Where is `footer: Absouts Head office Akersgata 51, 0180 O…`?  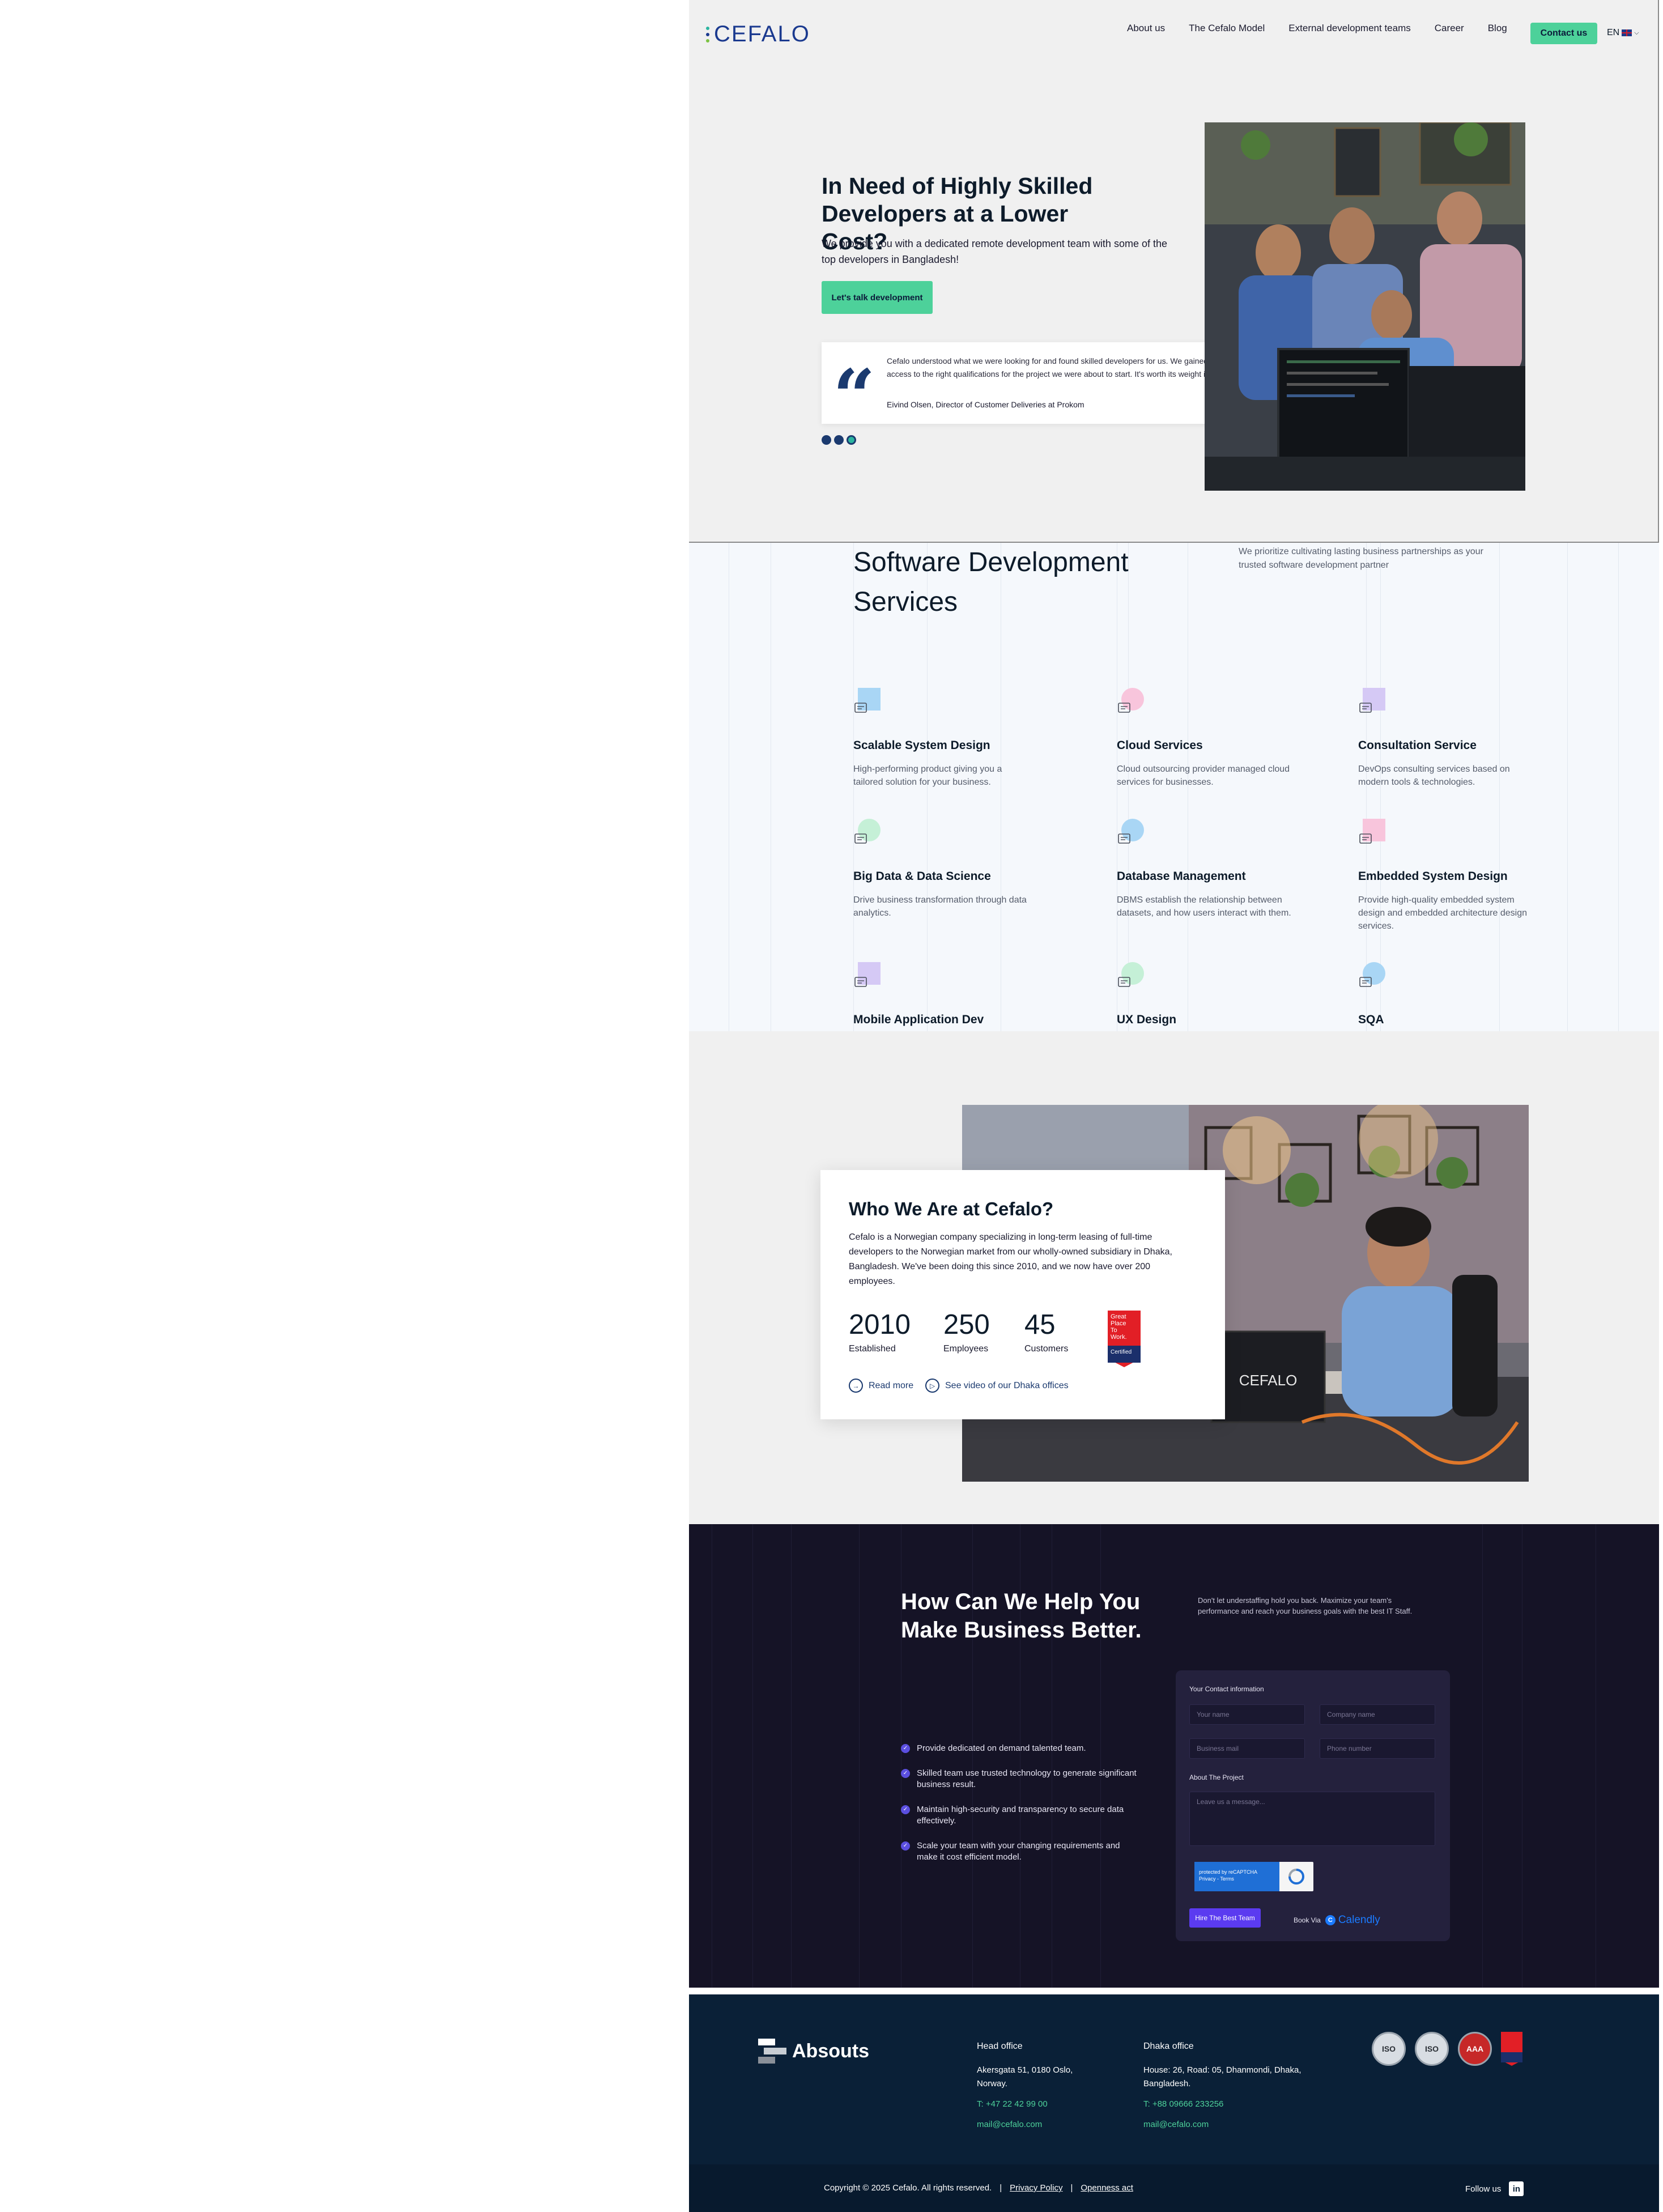
footer: Absouts Head office Akersgata 51, 0180 O… is located at coordinates (1174, 2103).